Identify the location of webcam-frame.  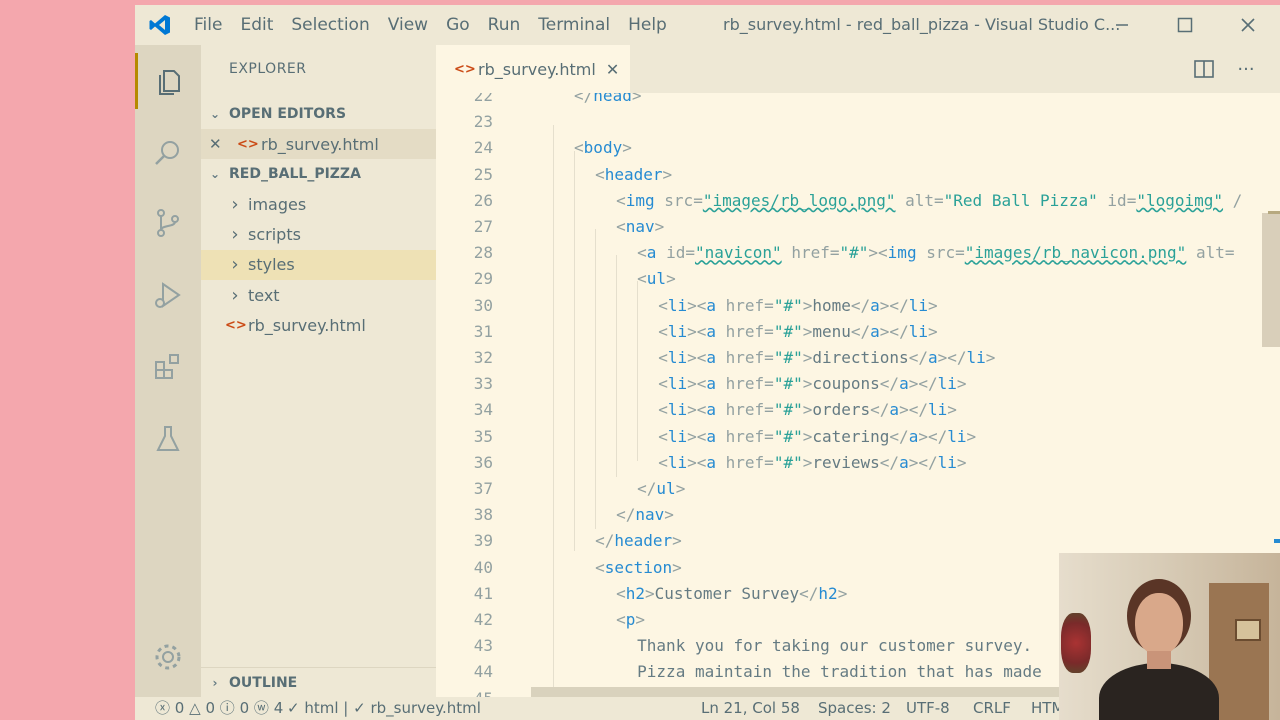
(1248, 630).